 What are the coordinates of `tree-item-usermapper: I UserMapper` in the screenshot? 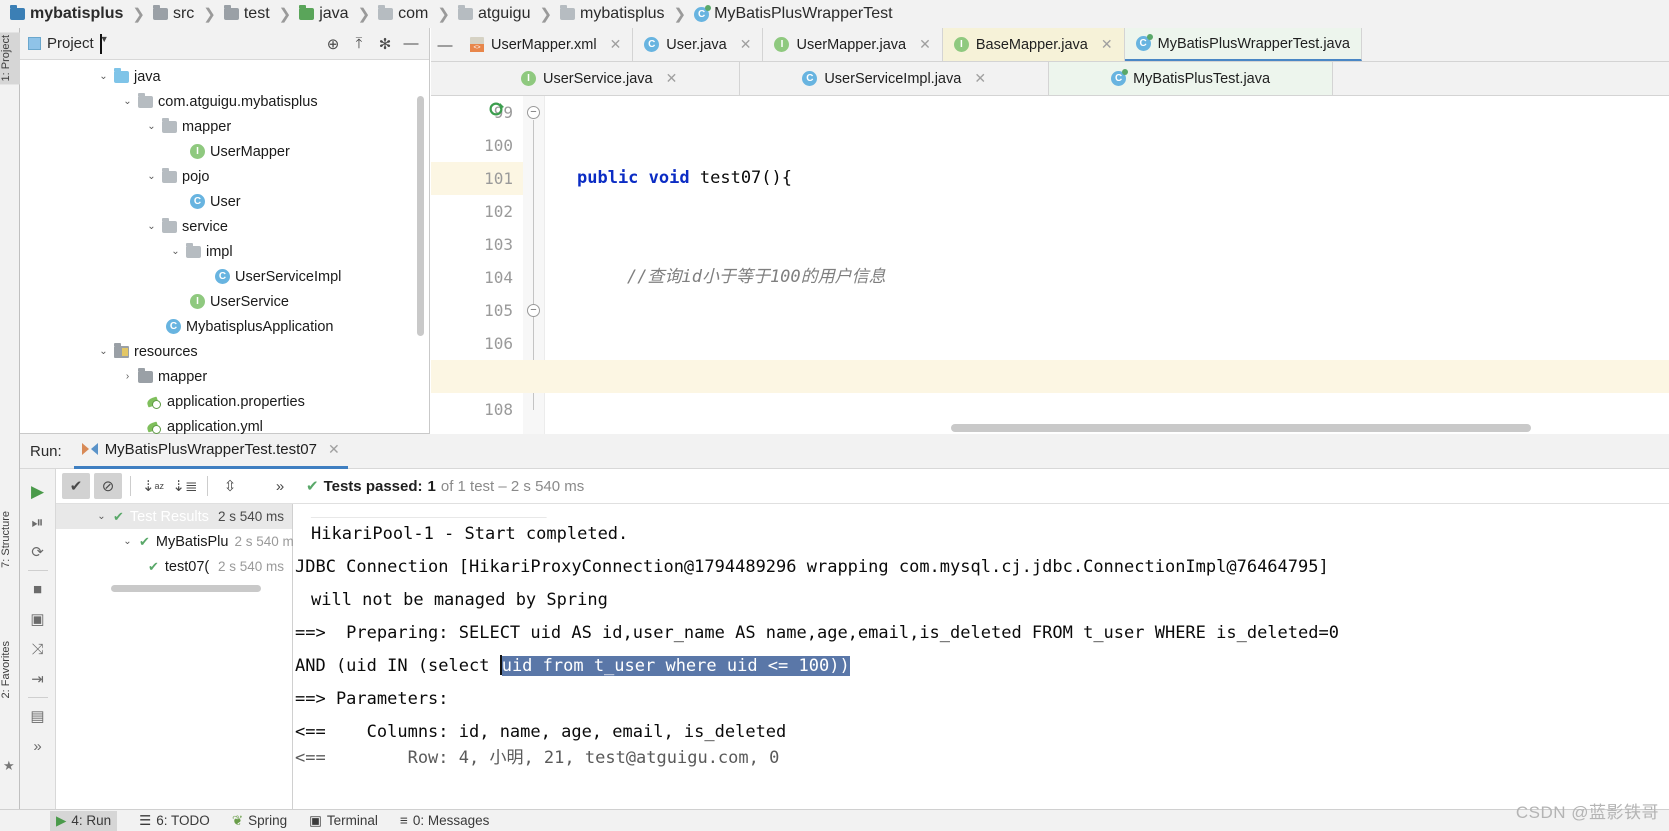 It's located at (224, 151).